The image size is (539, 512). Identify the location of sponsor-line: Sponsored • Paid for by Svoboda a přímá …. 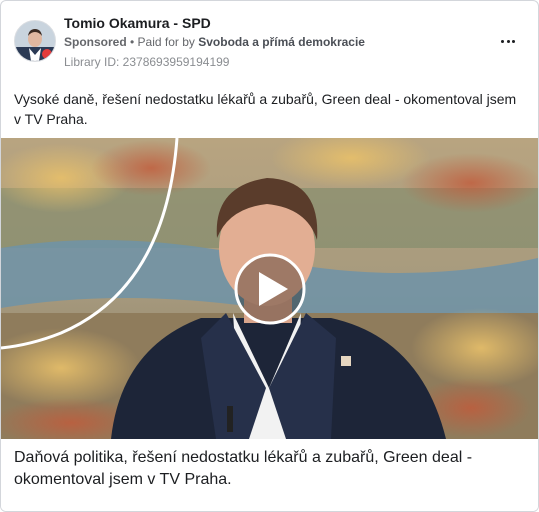
(214, 42).